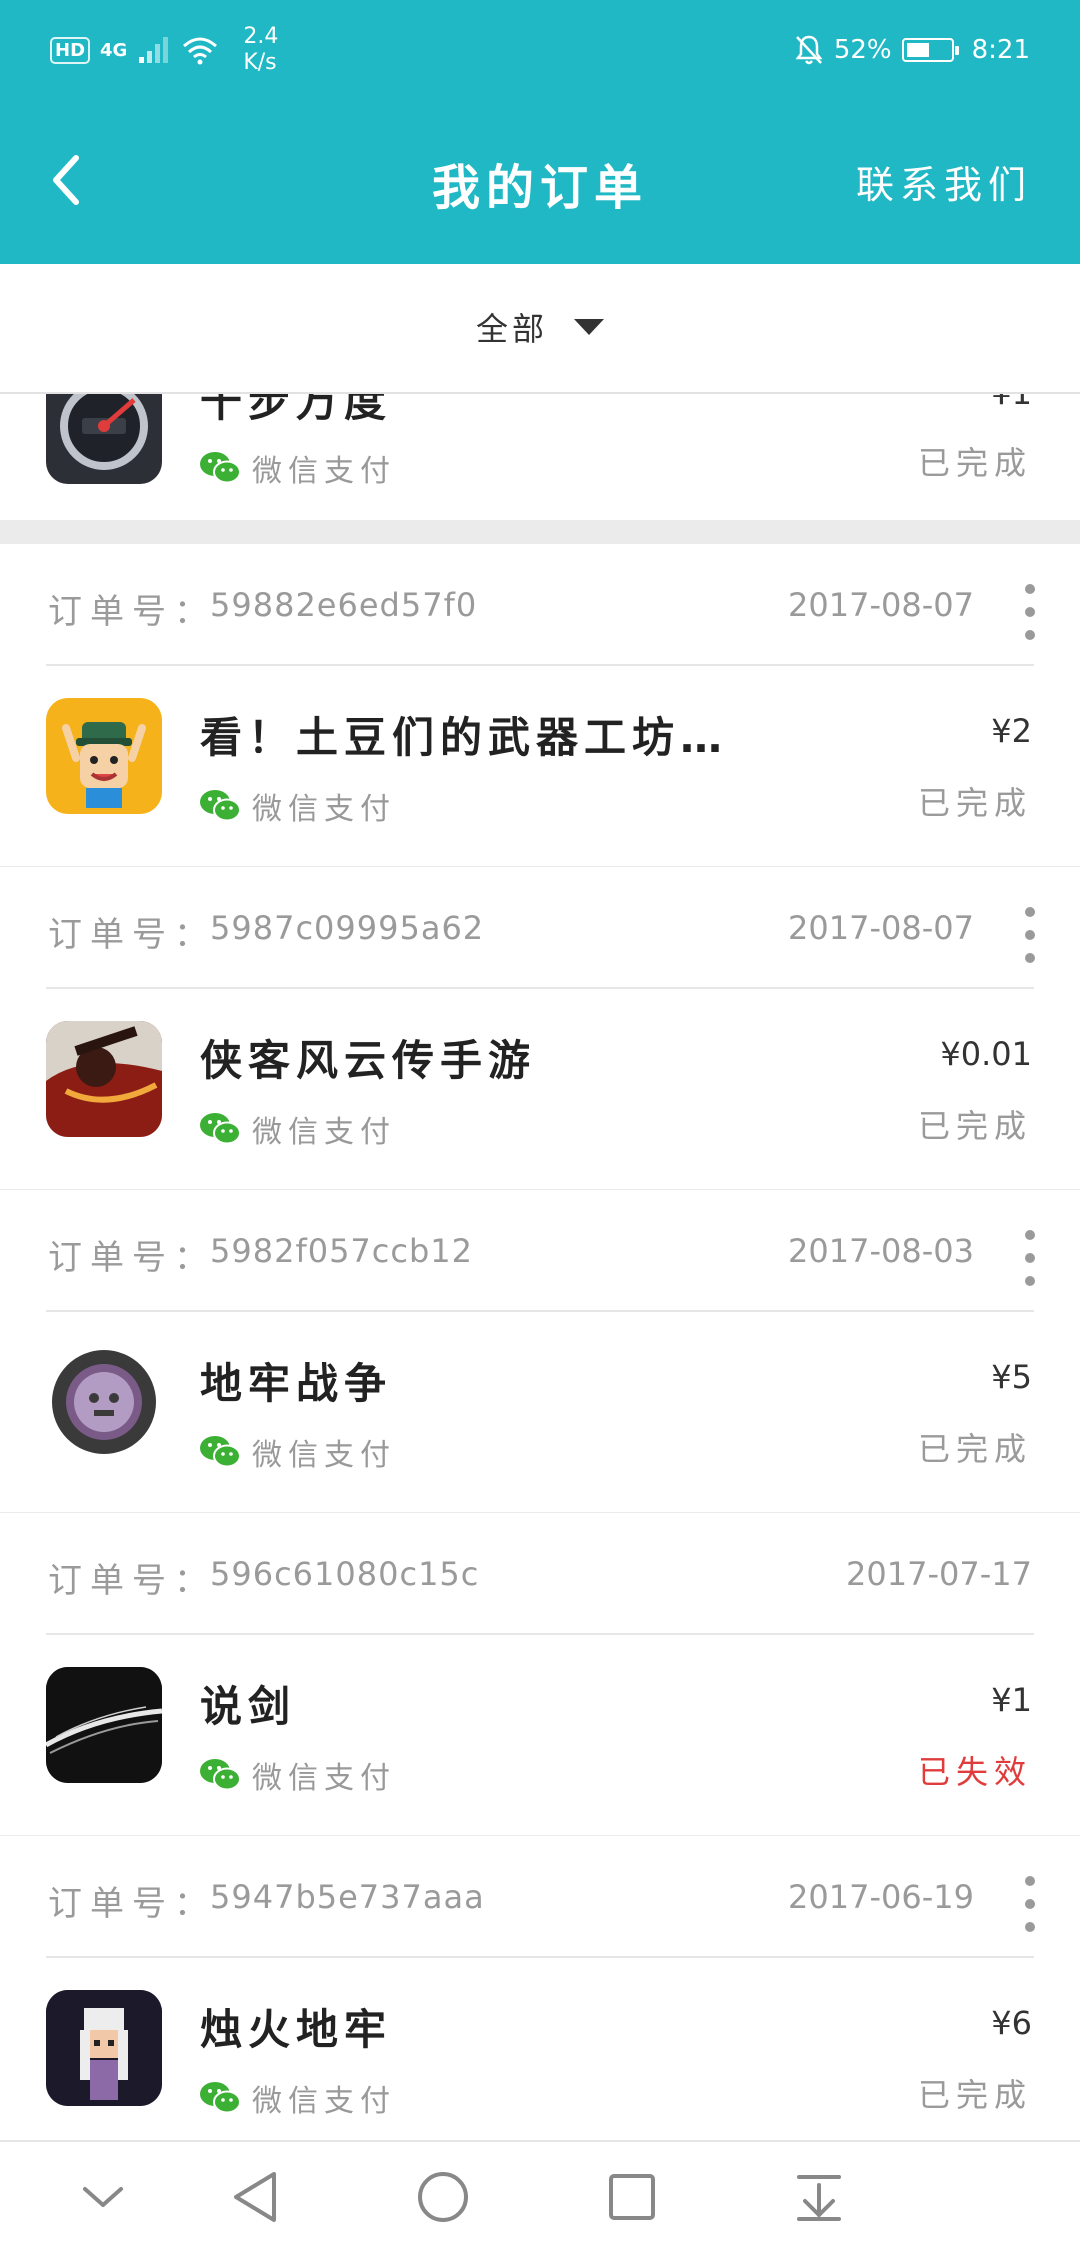  Describe the element at coordinates (986, 1054) in the screenshot. I see `price: ¥0.01` at that location.